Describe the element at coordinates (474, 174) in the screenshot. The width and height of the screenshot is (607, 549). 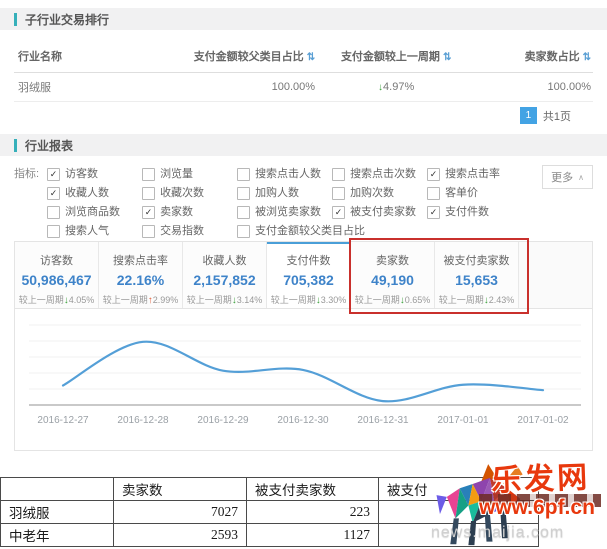
I see `metric-checkbox-搜索点击率: ✓ 搜索点击率` at that location.